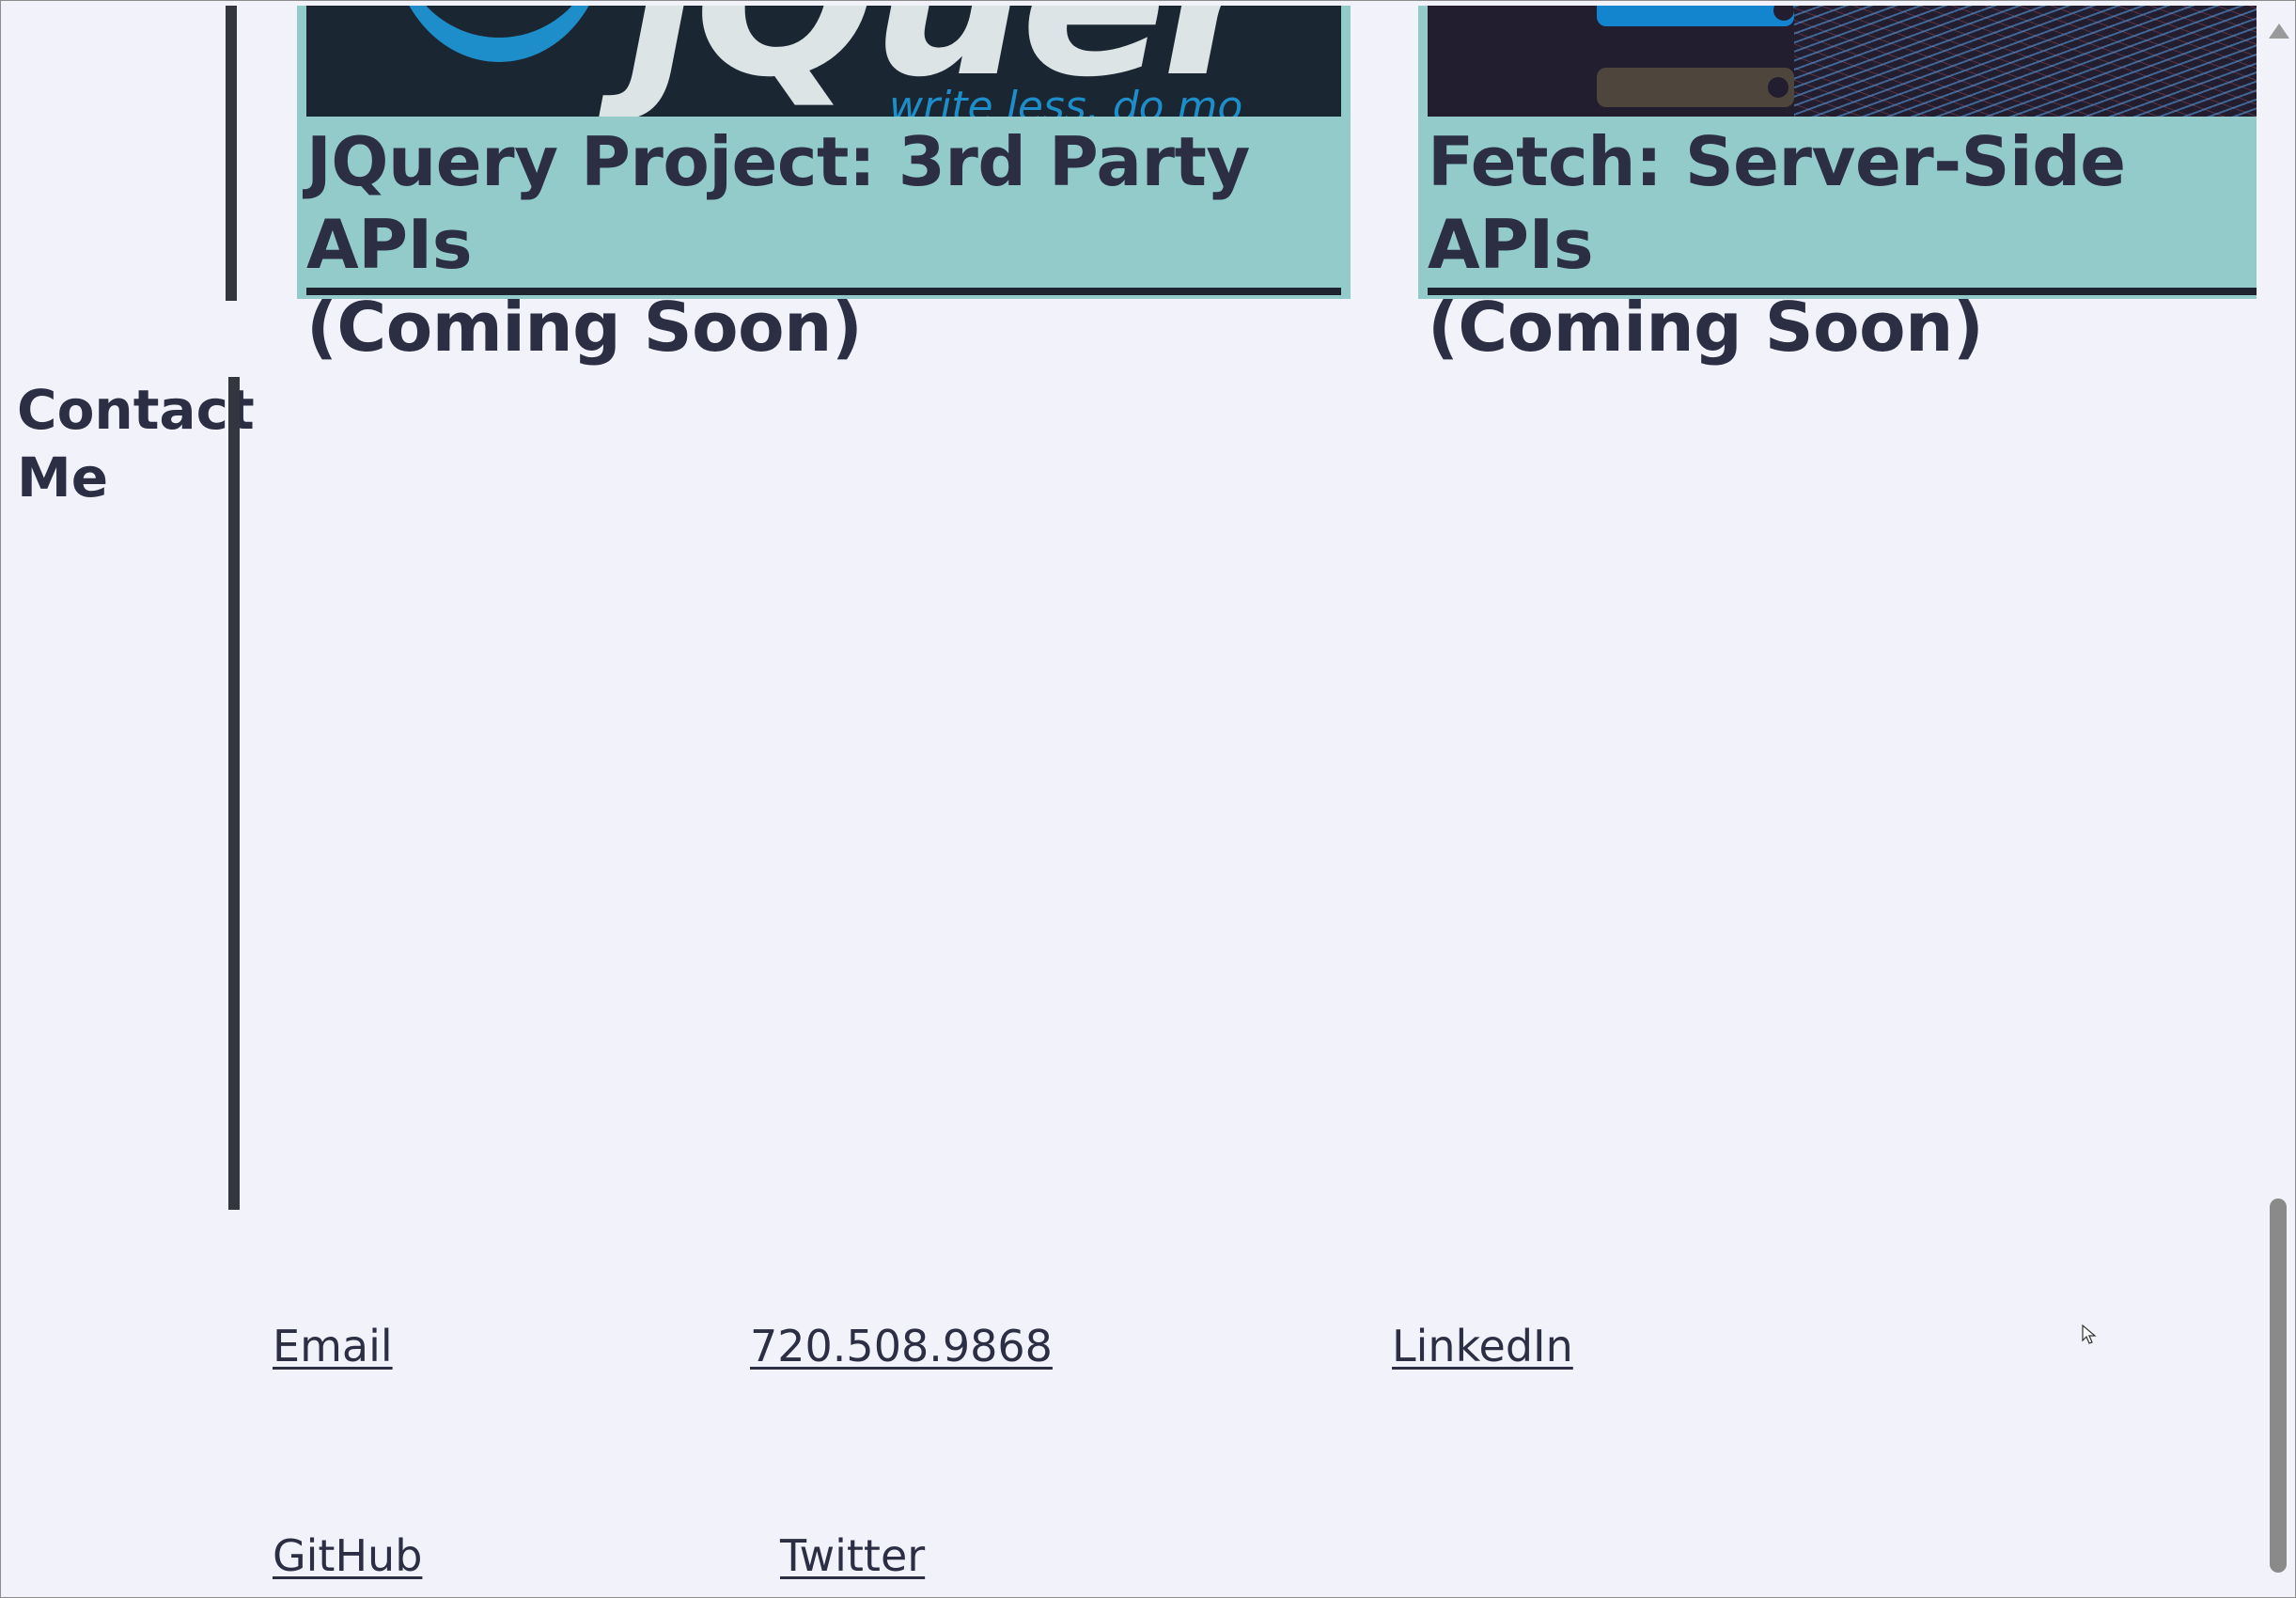 The height and width of the screenshot is (1598, 2296). I want to click on project-title: Fetch: Server-Side APIs (Coming Soon), so click(1842, 244).